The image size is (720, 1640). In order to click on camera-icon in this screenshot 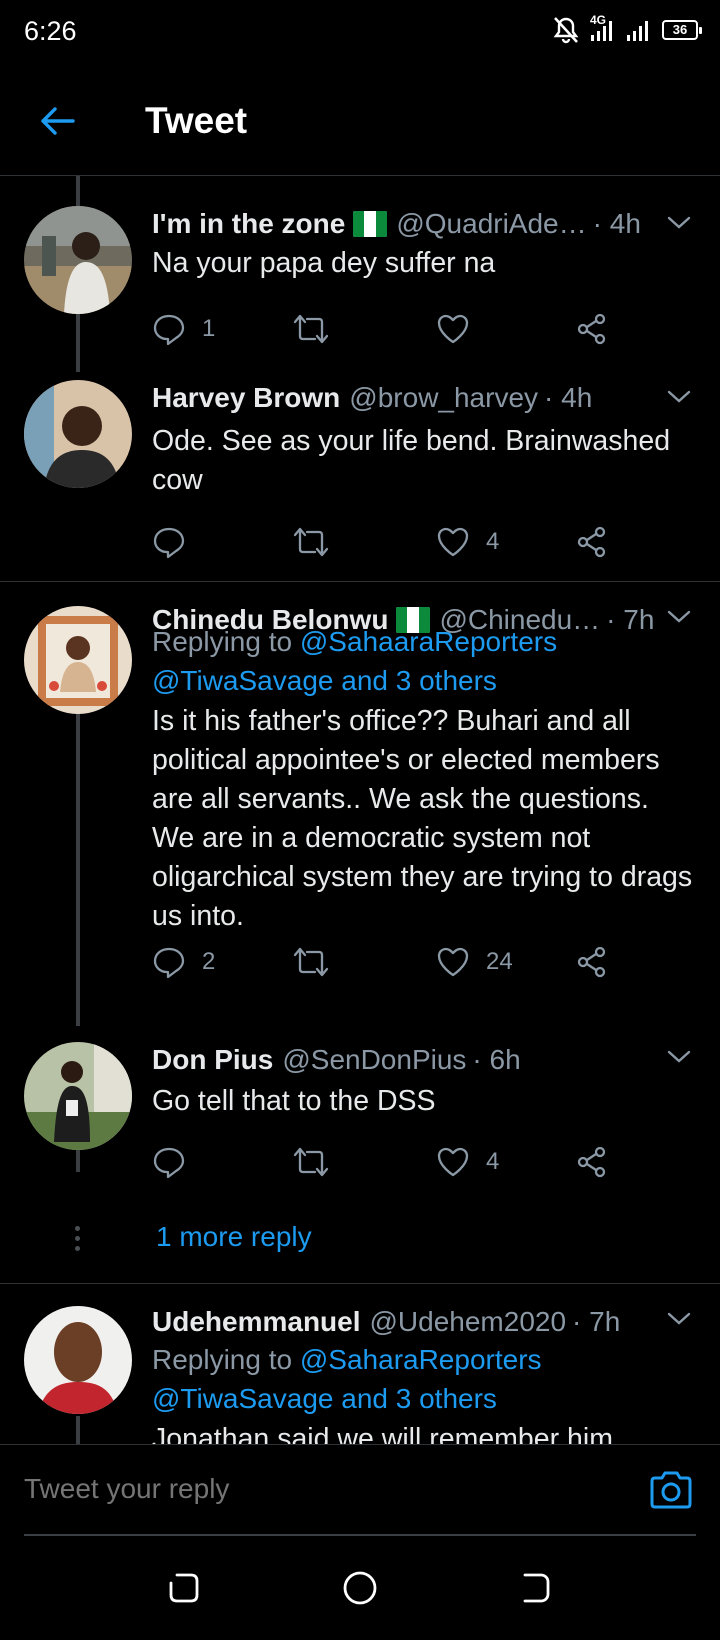, I will do `click(671, 1490)`.